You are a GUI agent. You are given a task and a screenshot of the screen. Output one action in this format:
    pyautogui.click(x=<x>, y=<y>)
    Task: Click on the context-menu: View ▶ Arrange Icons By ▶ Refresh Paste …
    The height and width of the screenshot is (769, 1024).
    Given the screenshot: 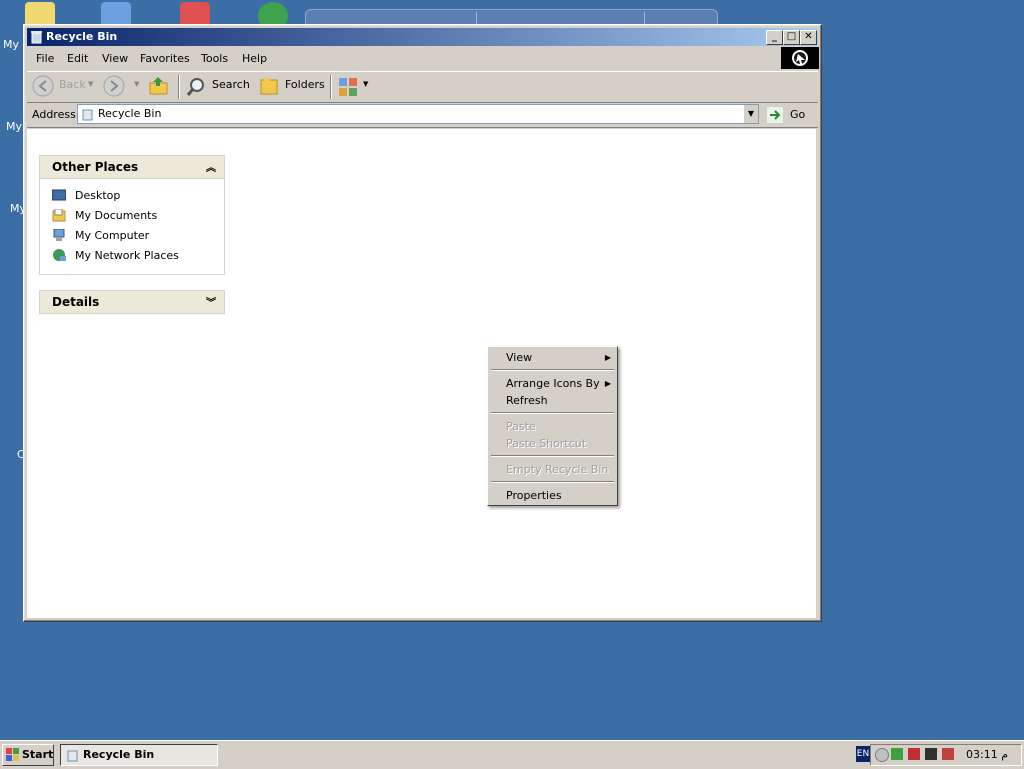 What is the action you would take?
    pyautogui.click(x=552, y=426)
    